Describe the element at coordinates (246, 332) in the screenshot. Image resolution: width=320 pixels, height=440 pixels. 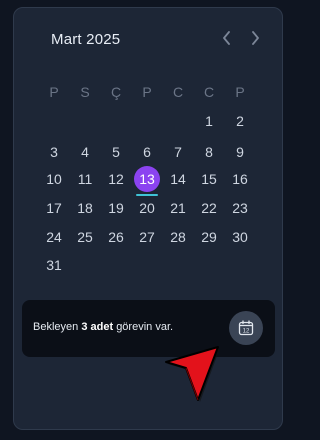
I see `calendar-icon-number: 12` at that location.